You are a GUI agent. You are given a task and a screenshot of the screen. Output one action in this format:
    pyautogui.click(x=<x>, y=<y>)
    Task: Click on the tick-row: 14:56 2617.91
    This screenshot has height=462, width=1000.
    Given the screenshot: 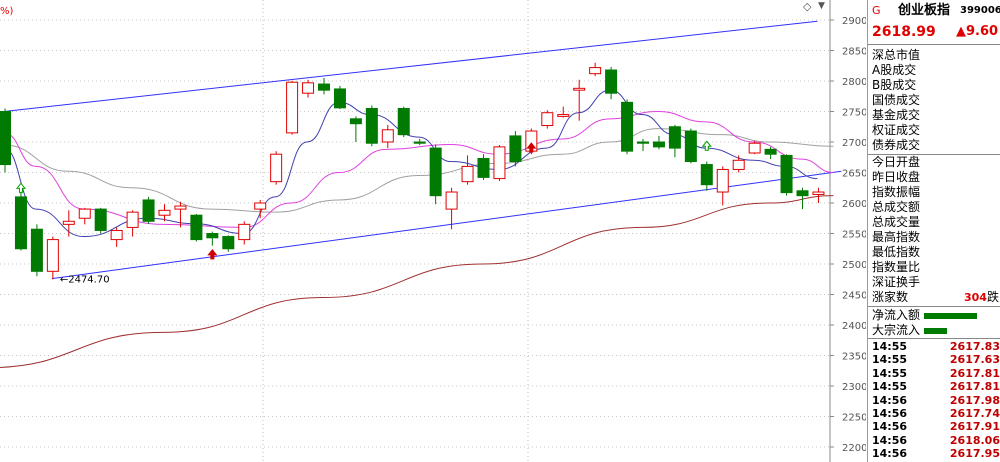 What is the action you would take?
    pyautogui.click(x=934, y=426)
    